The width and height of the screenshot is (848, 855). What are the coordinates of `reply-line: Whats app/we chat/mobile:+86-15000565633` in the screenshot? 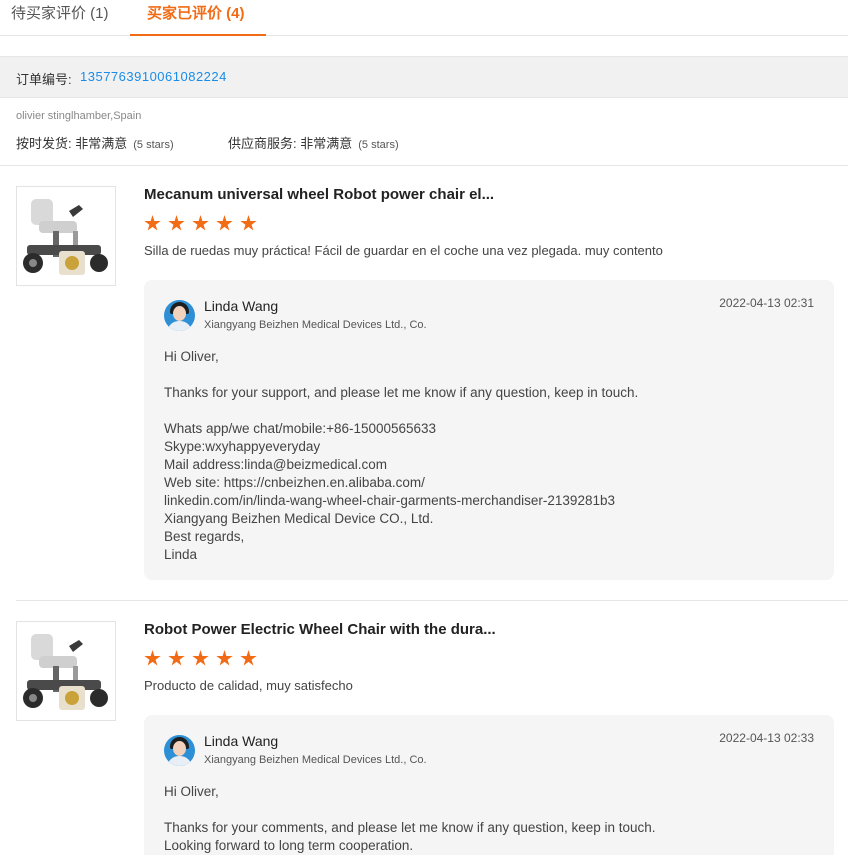 It's located at (300, 428).